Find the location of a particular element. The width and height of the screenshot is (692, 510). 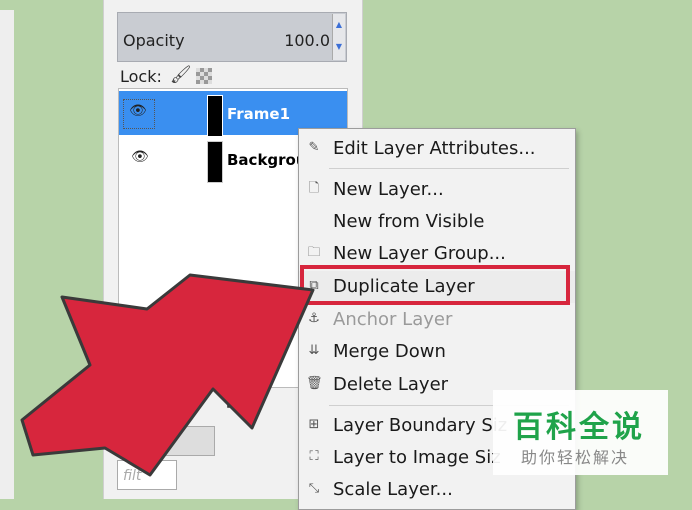

watermark-subtitle: 助你轻松解决 is located at coordinates (575, 457).